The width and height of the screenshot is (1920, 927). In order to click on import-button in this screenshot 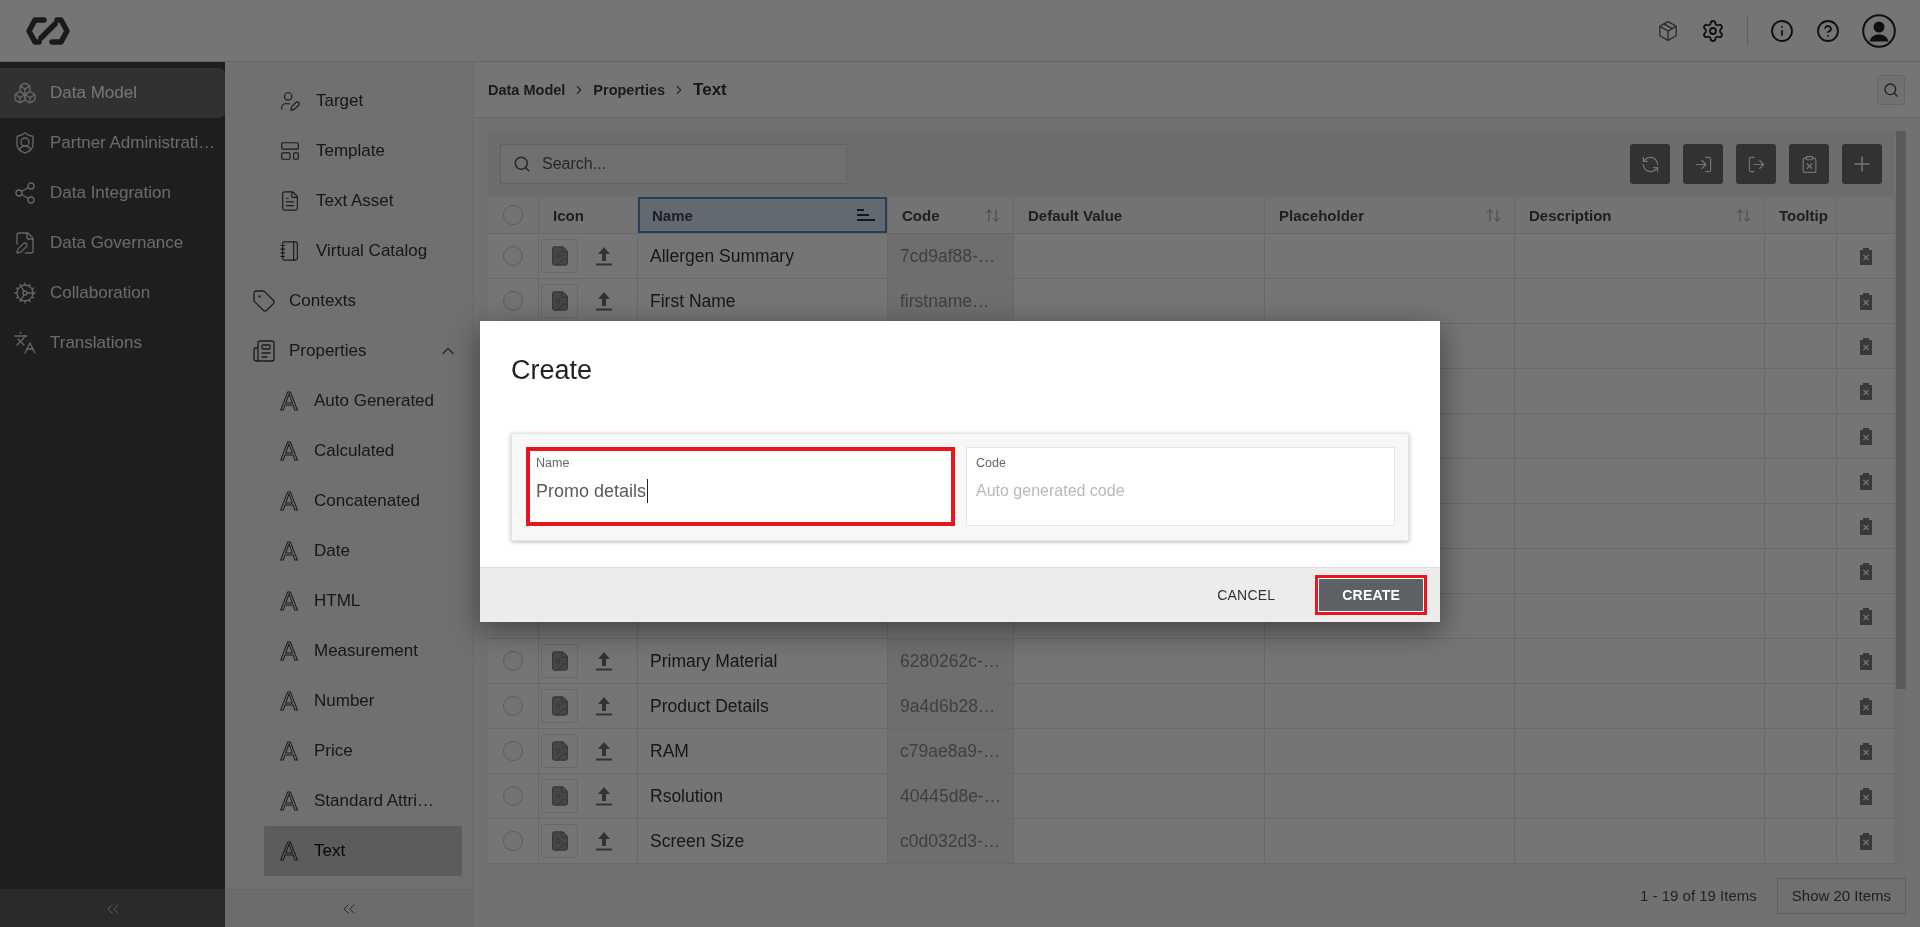, I will do `click(1703, 164)`.